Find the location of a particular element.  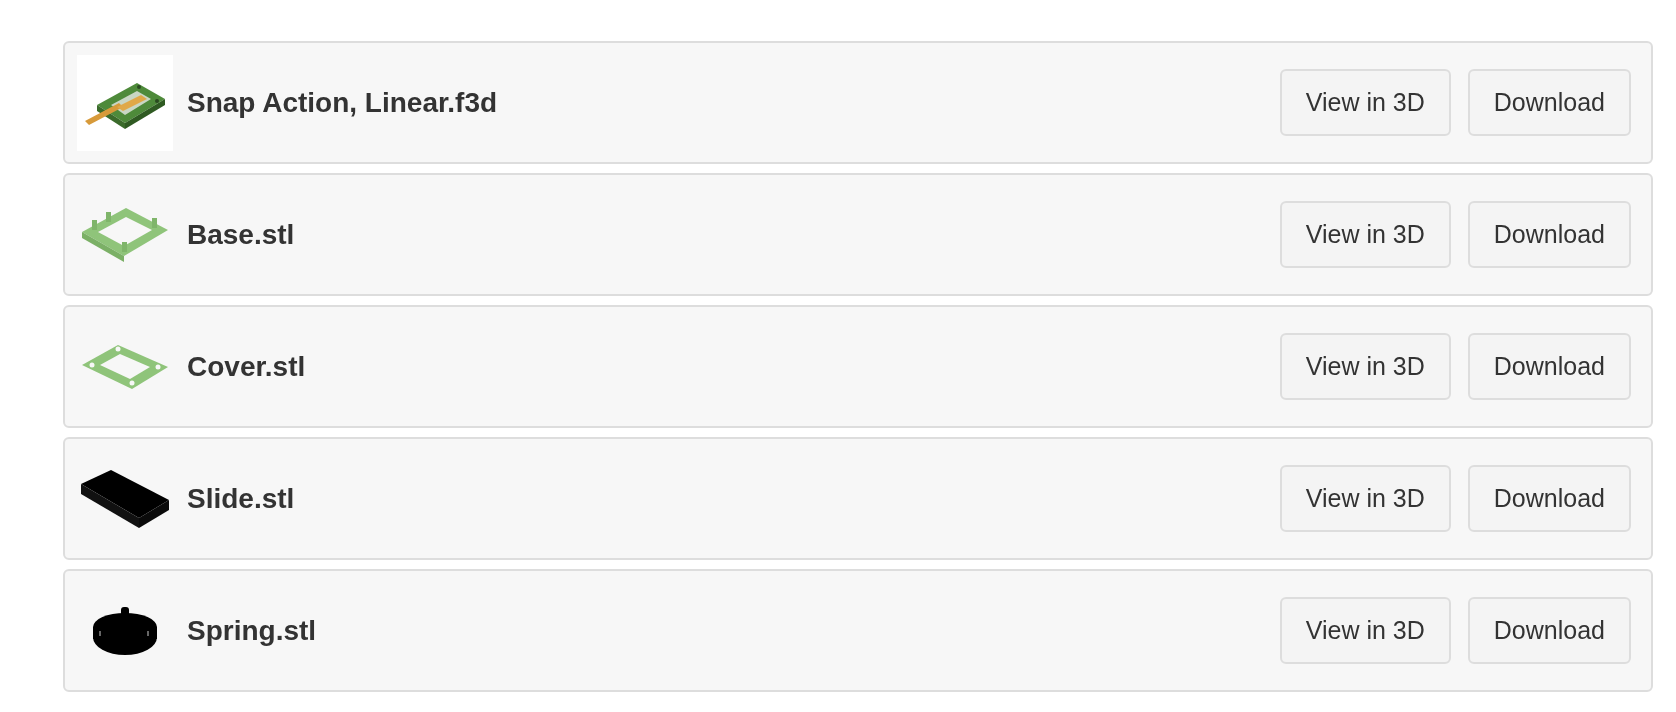

file-name: Base.stl is located at coordinates (241, 234).